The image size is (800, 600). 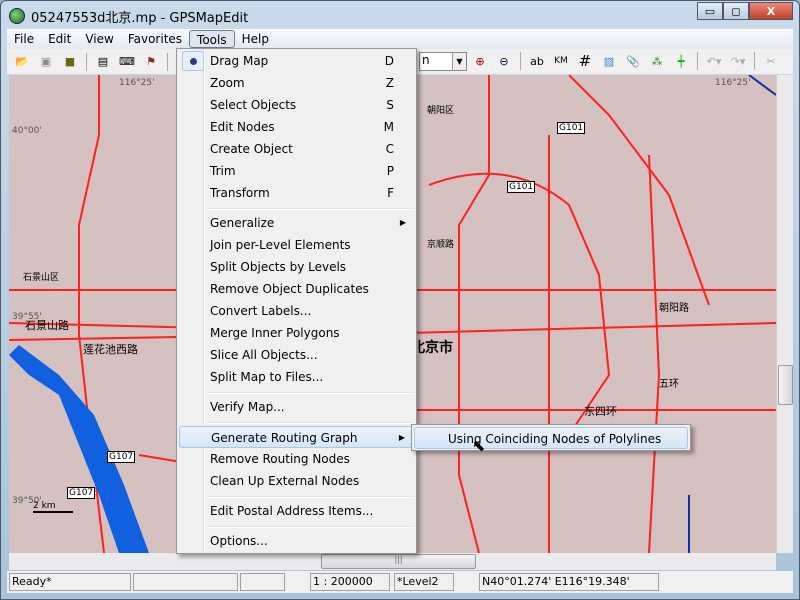 I want to click on menu-item-create-object: Create Object C, so click(x=296, y=149).